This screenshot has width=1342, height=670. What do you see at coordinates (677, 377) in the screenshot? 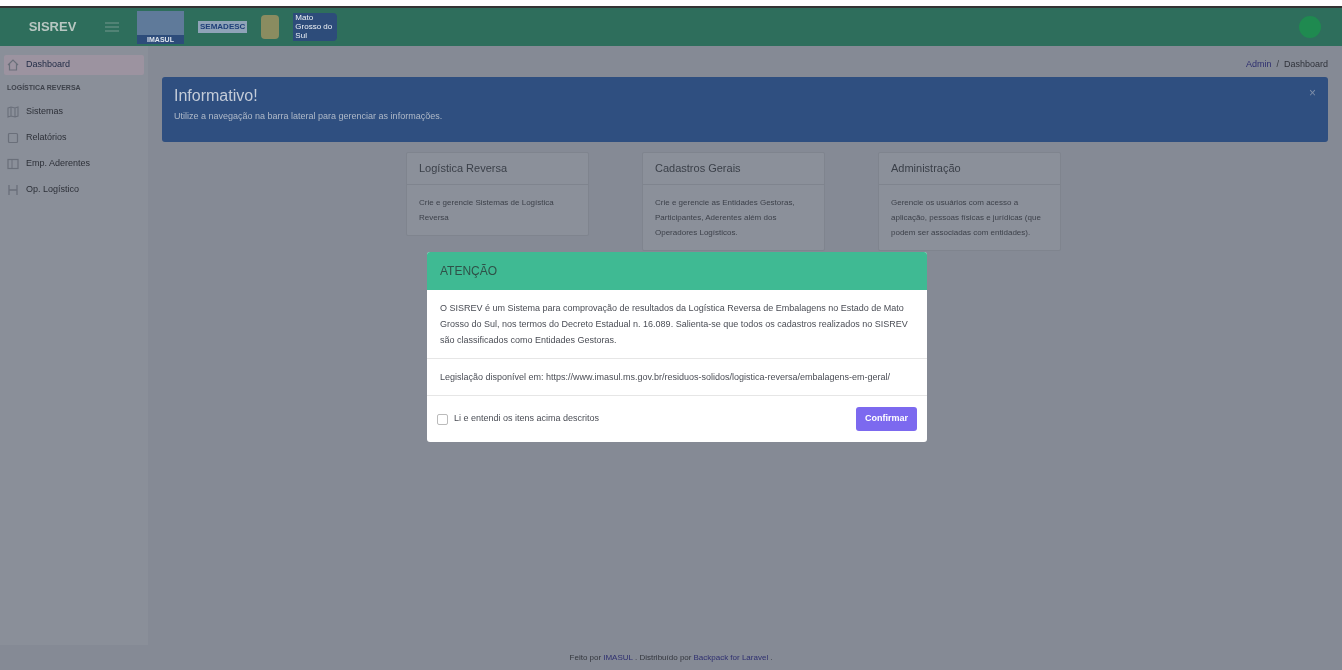
I see `legislation-text: Legislação disponível em: https://www.imasul.ms.gov.br/residuos-solidos/logistica-reversa/embalagens-em-geral/` at bounding box center [677, 377].